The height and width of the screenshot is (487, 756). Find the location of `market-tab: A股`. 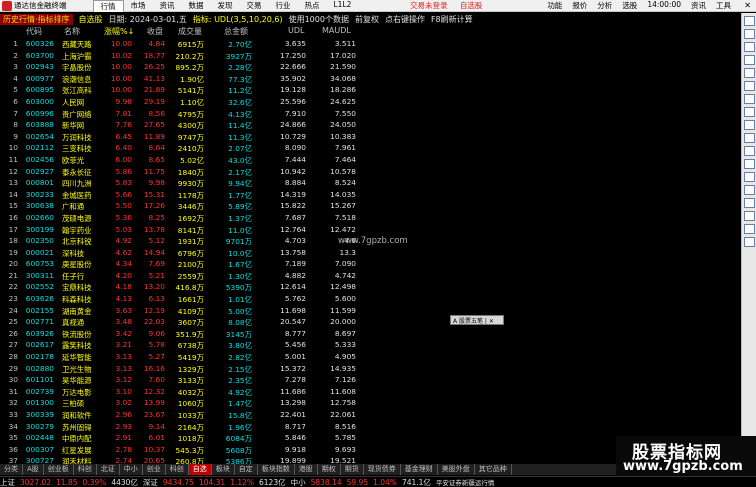

market-tab: A股 is located at coordinates (33, 469).